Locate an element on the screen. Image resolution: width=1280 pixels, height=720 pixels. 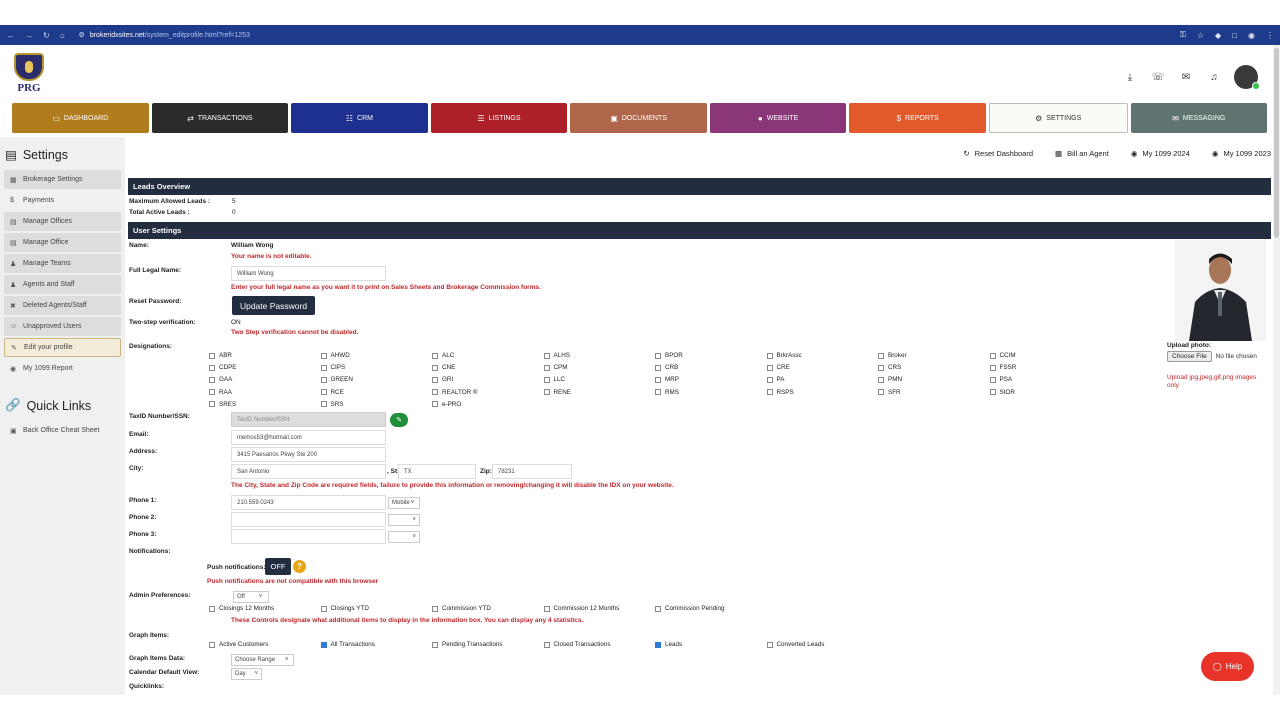
forward-icon: → is located at coordinates (29, 35).